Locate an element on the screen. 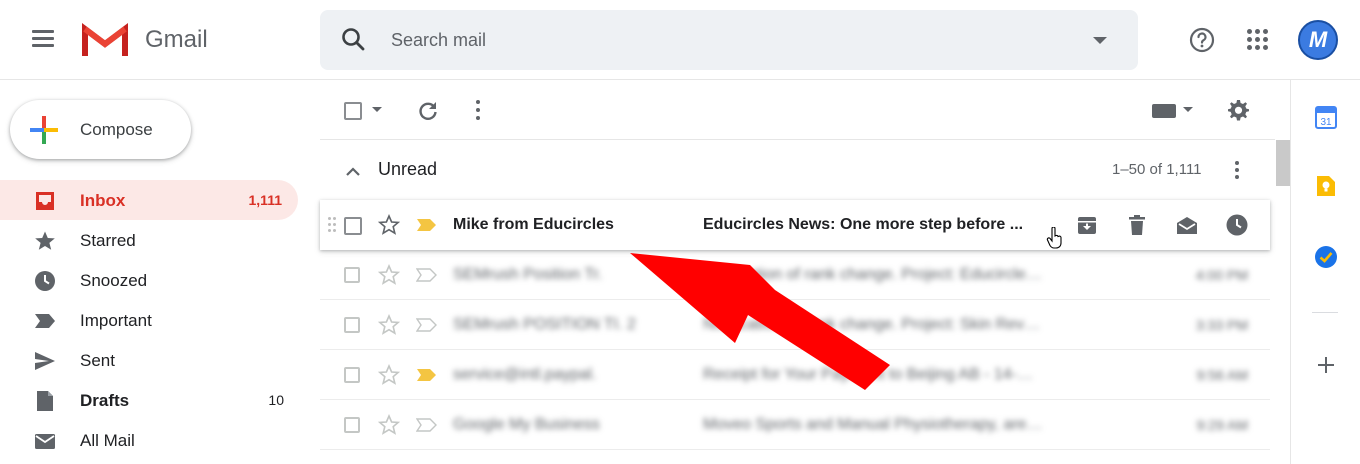 The height and width of the screenshot is (464, 1360). scrollbar-thumb is located at coordinates (1283, 163).